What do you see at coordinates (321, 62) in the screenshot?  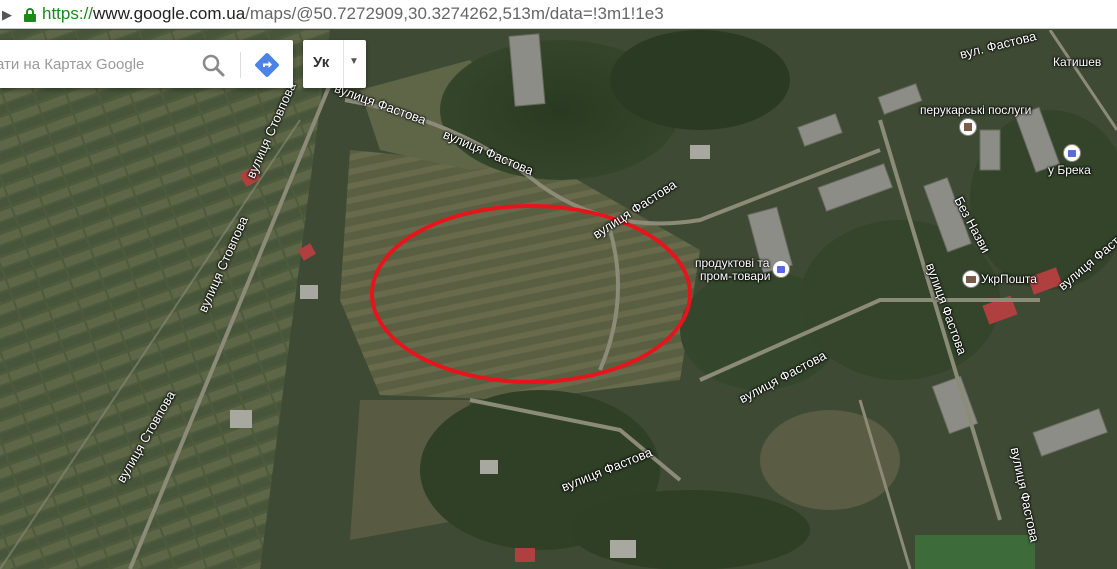 I see `language-label: Ук` at bounding box center [321, 62].